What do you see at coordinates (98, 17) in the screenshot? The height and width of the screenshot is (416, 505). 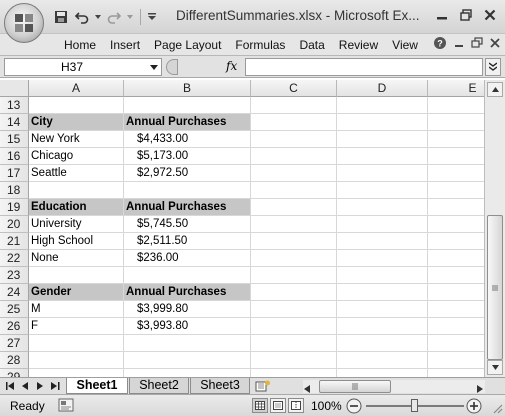 I see `undo-dropdown-icon` at bounding box center [98, 17].